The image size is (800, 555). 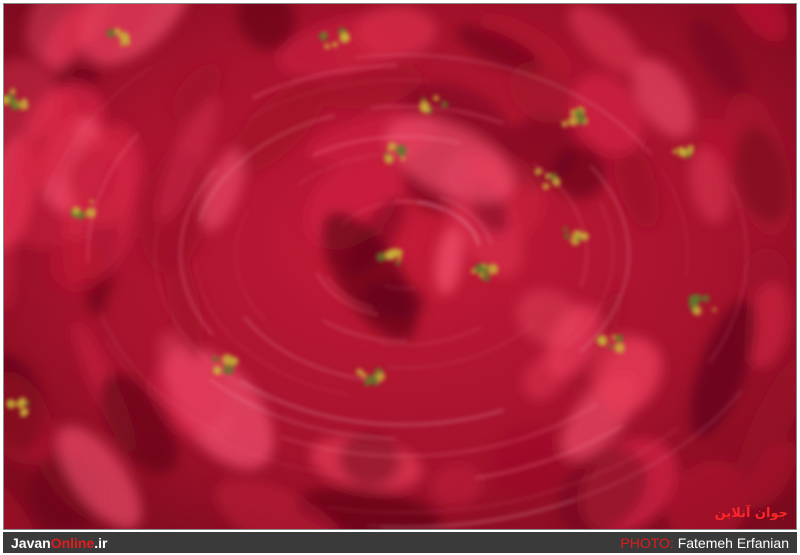 What do you see at coordinates (751, 513) in the screenshot?
I see `watermark-logo: جوان آنلاین` at bounding box center [751, 513].